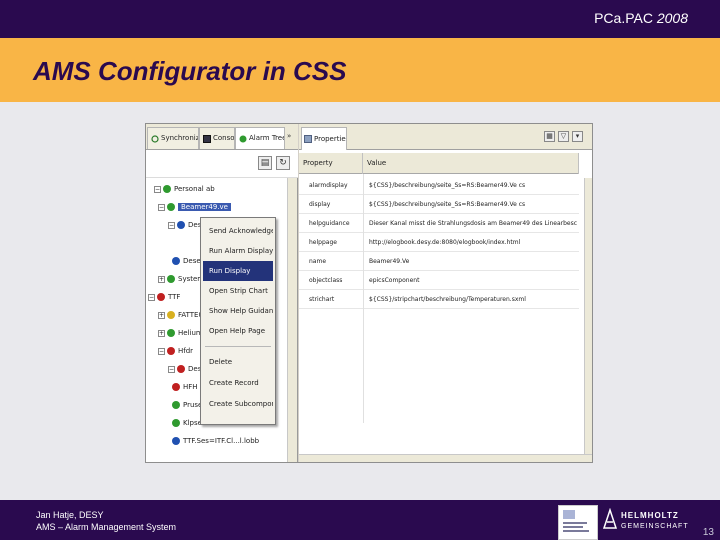 This screenshot has width=720, height=540. I want to click on menu-item-create-subcomponent: Create Subcomponent, so click(238, 404).